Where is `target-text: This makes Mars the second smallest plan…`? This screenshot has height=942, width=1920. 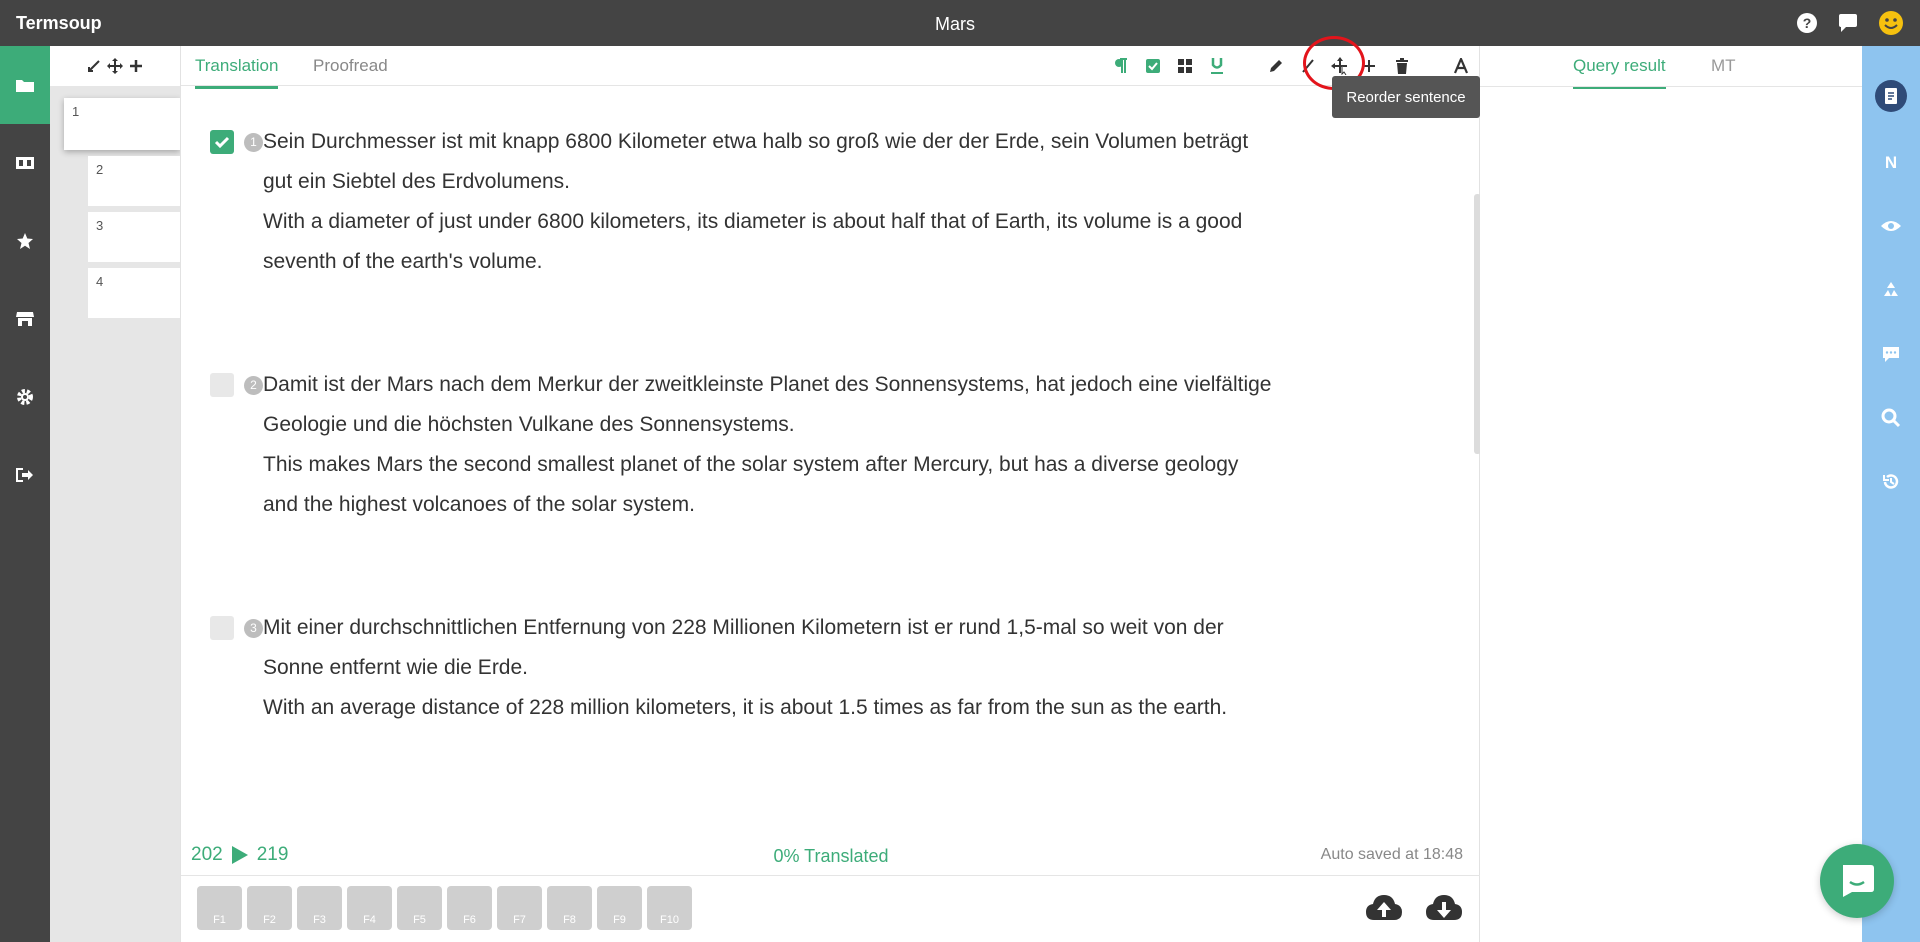
target-text: This makes Mars the second smallest plan… is located at coordinates (823, 485).